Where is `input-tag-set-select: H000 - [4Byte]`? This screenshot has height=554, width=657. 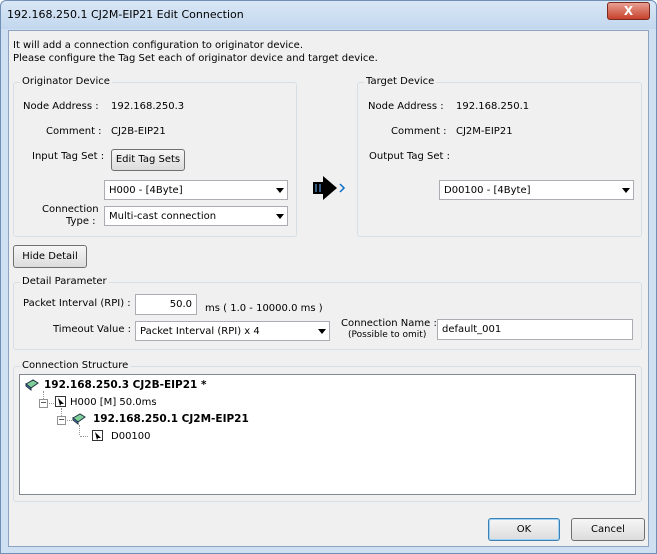
input-tag-set-select: H000 - [4Byte] is located at coordinates (196, 190).